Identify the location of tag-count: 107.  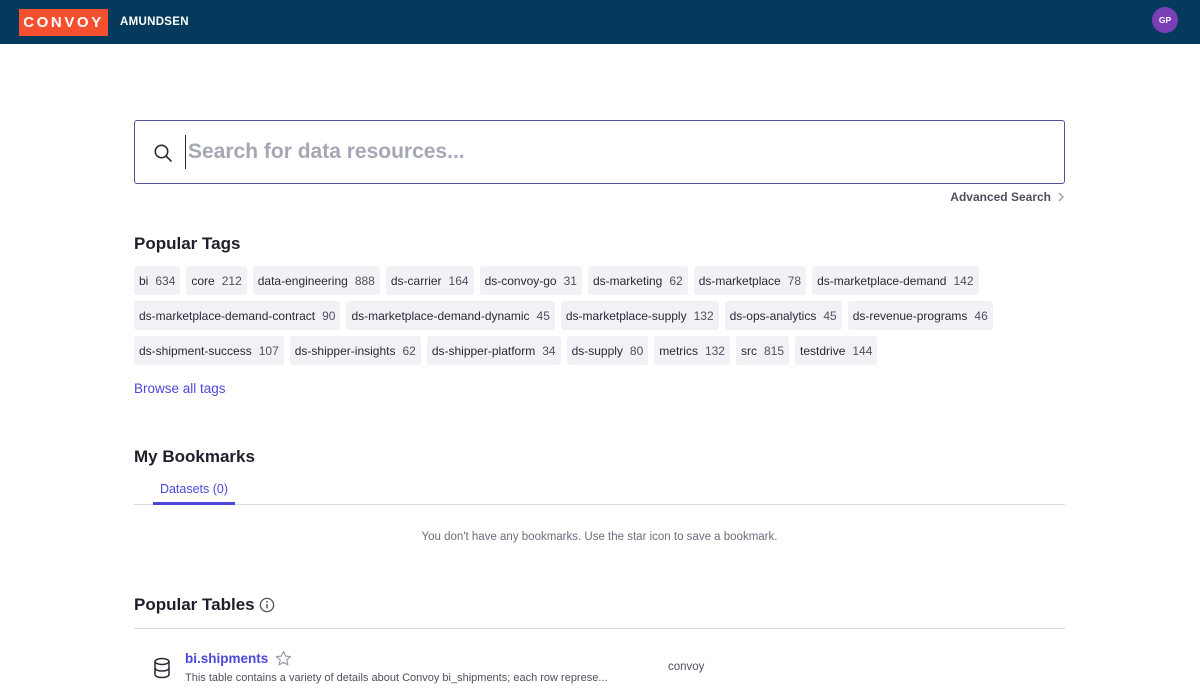
(268, 350).